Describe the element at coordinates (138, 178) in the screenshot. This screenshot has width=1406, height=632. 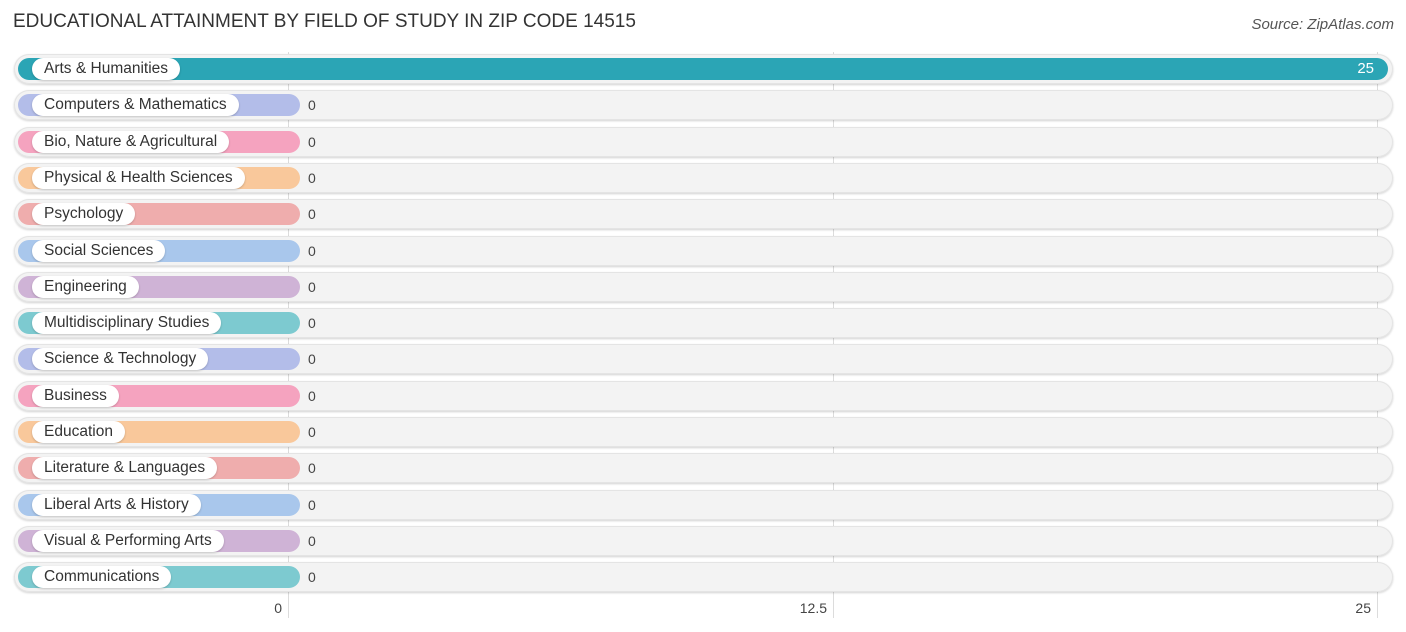
I see `category-label: Physical & Health Sciences` at that location.